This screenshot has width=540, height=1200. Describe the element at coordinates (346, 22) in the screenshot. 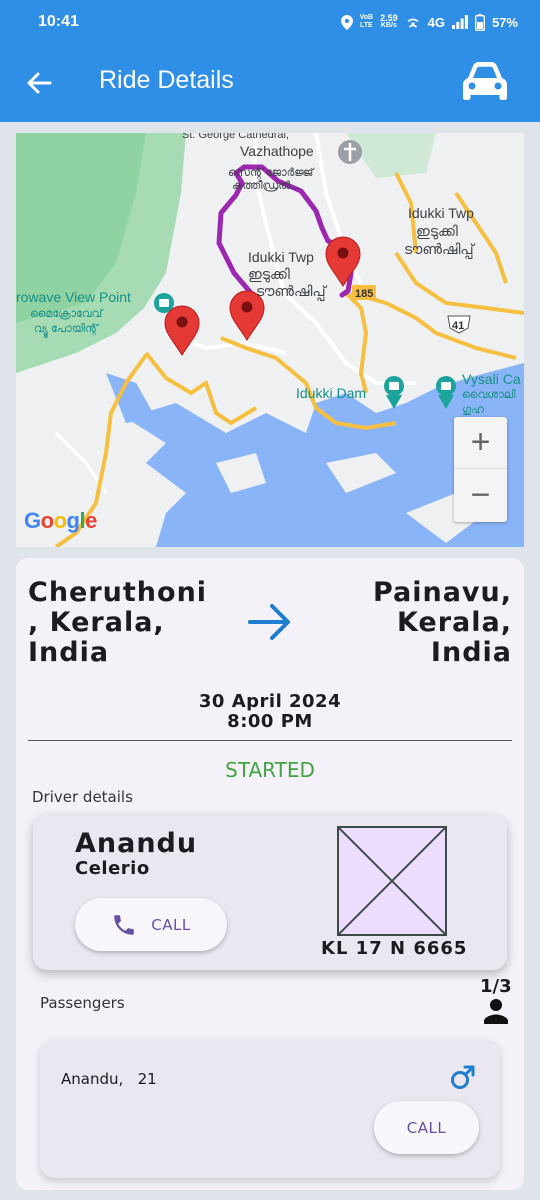

I see `location-icon` at that location.